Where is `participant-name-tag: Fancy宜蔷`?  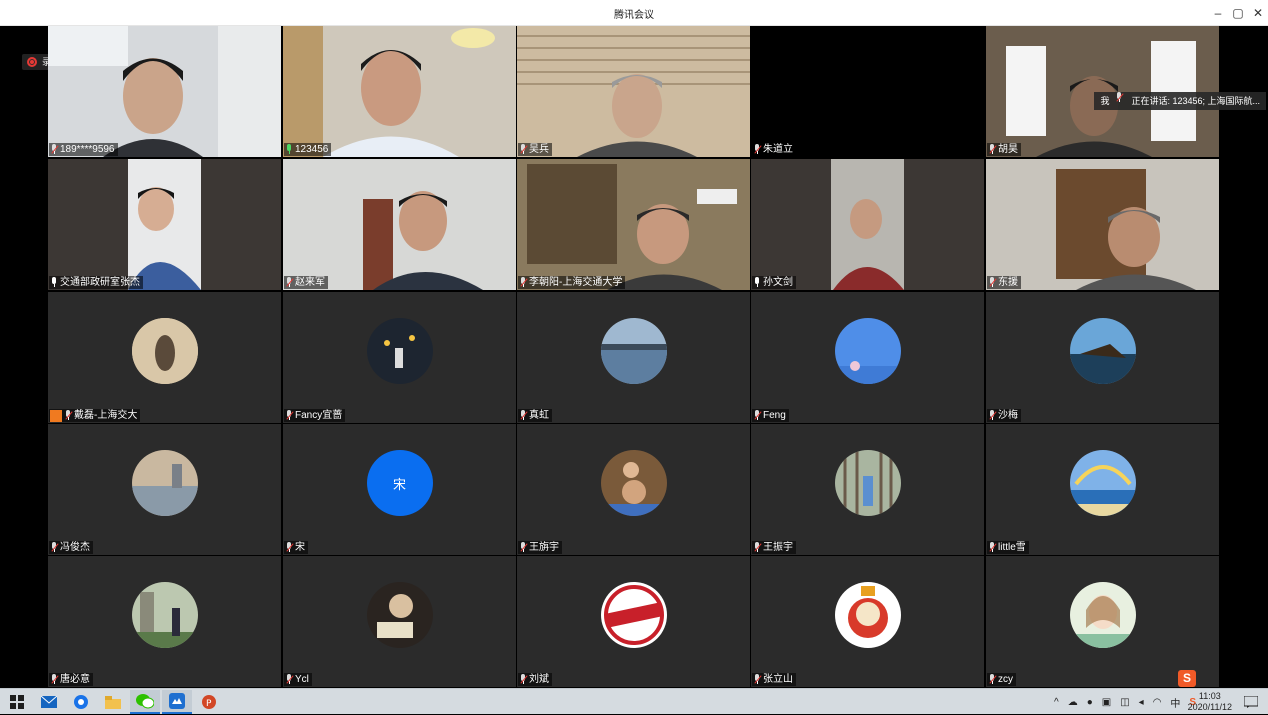
participant-name-tag: Fancy宜蔷 is located at coordinates (315, 415).